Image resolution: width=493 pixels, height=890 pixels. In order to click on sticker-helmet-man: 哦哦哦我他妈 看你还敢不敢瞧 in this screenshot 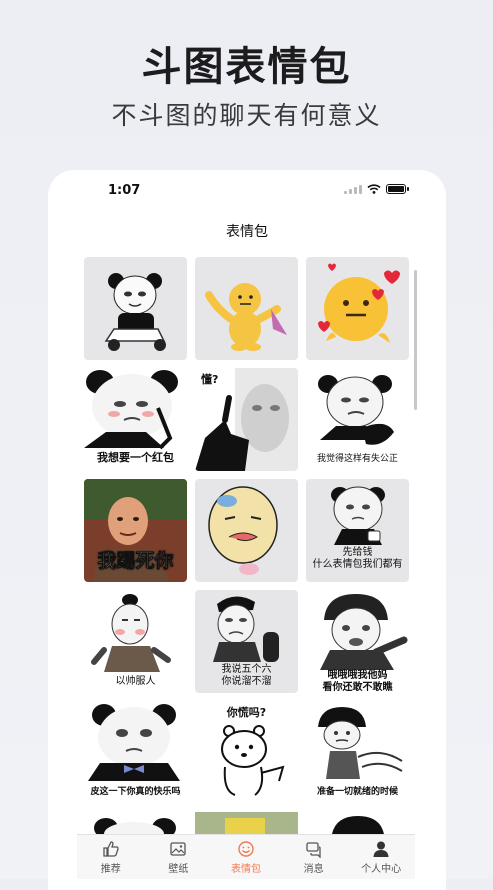, I will do `click(357, 641)`.